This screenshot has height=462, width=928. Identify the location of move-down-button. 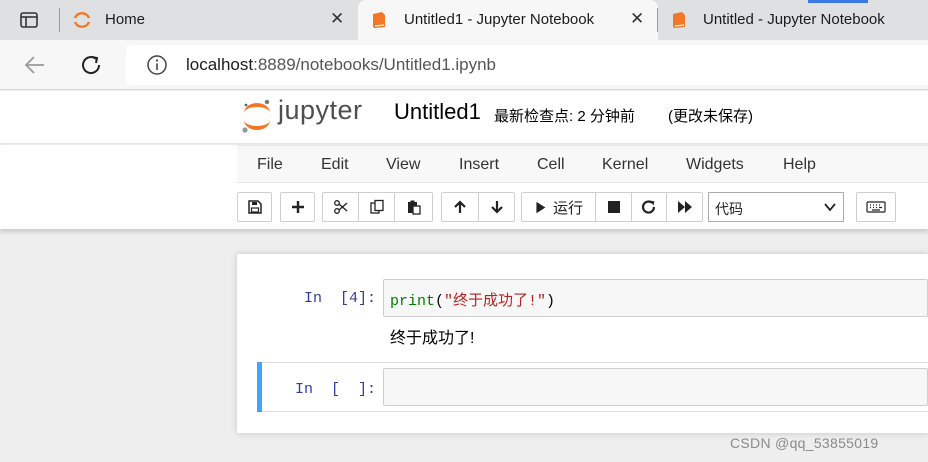
(496, 207).